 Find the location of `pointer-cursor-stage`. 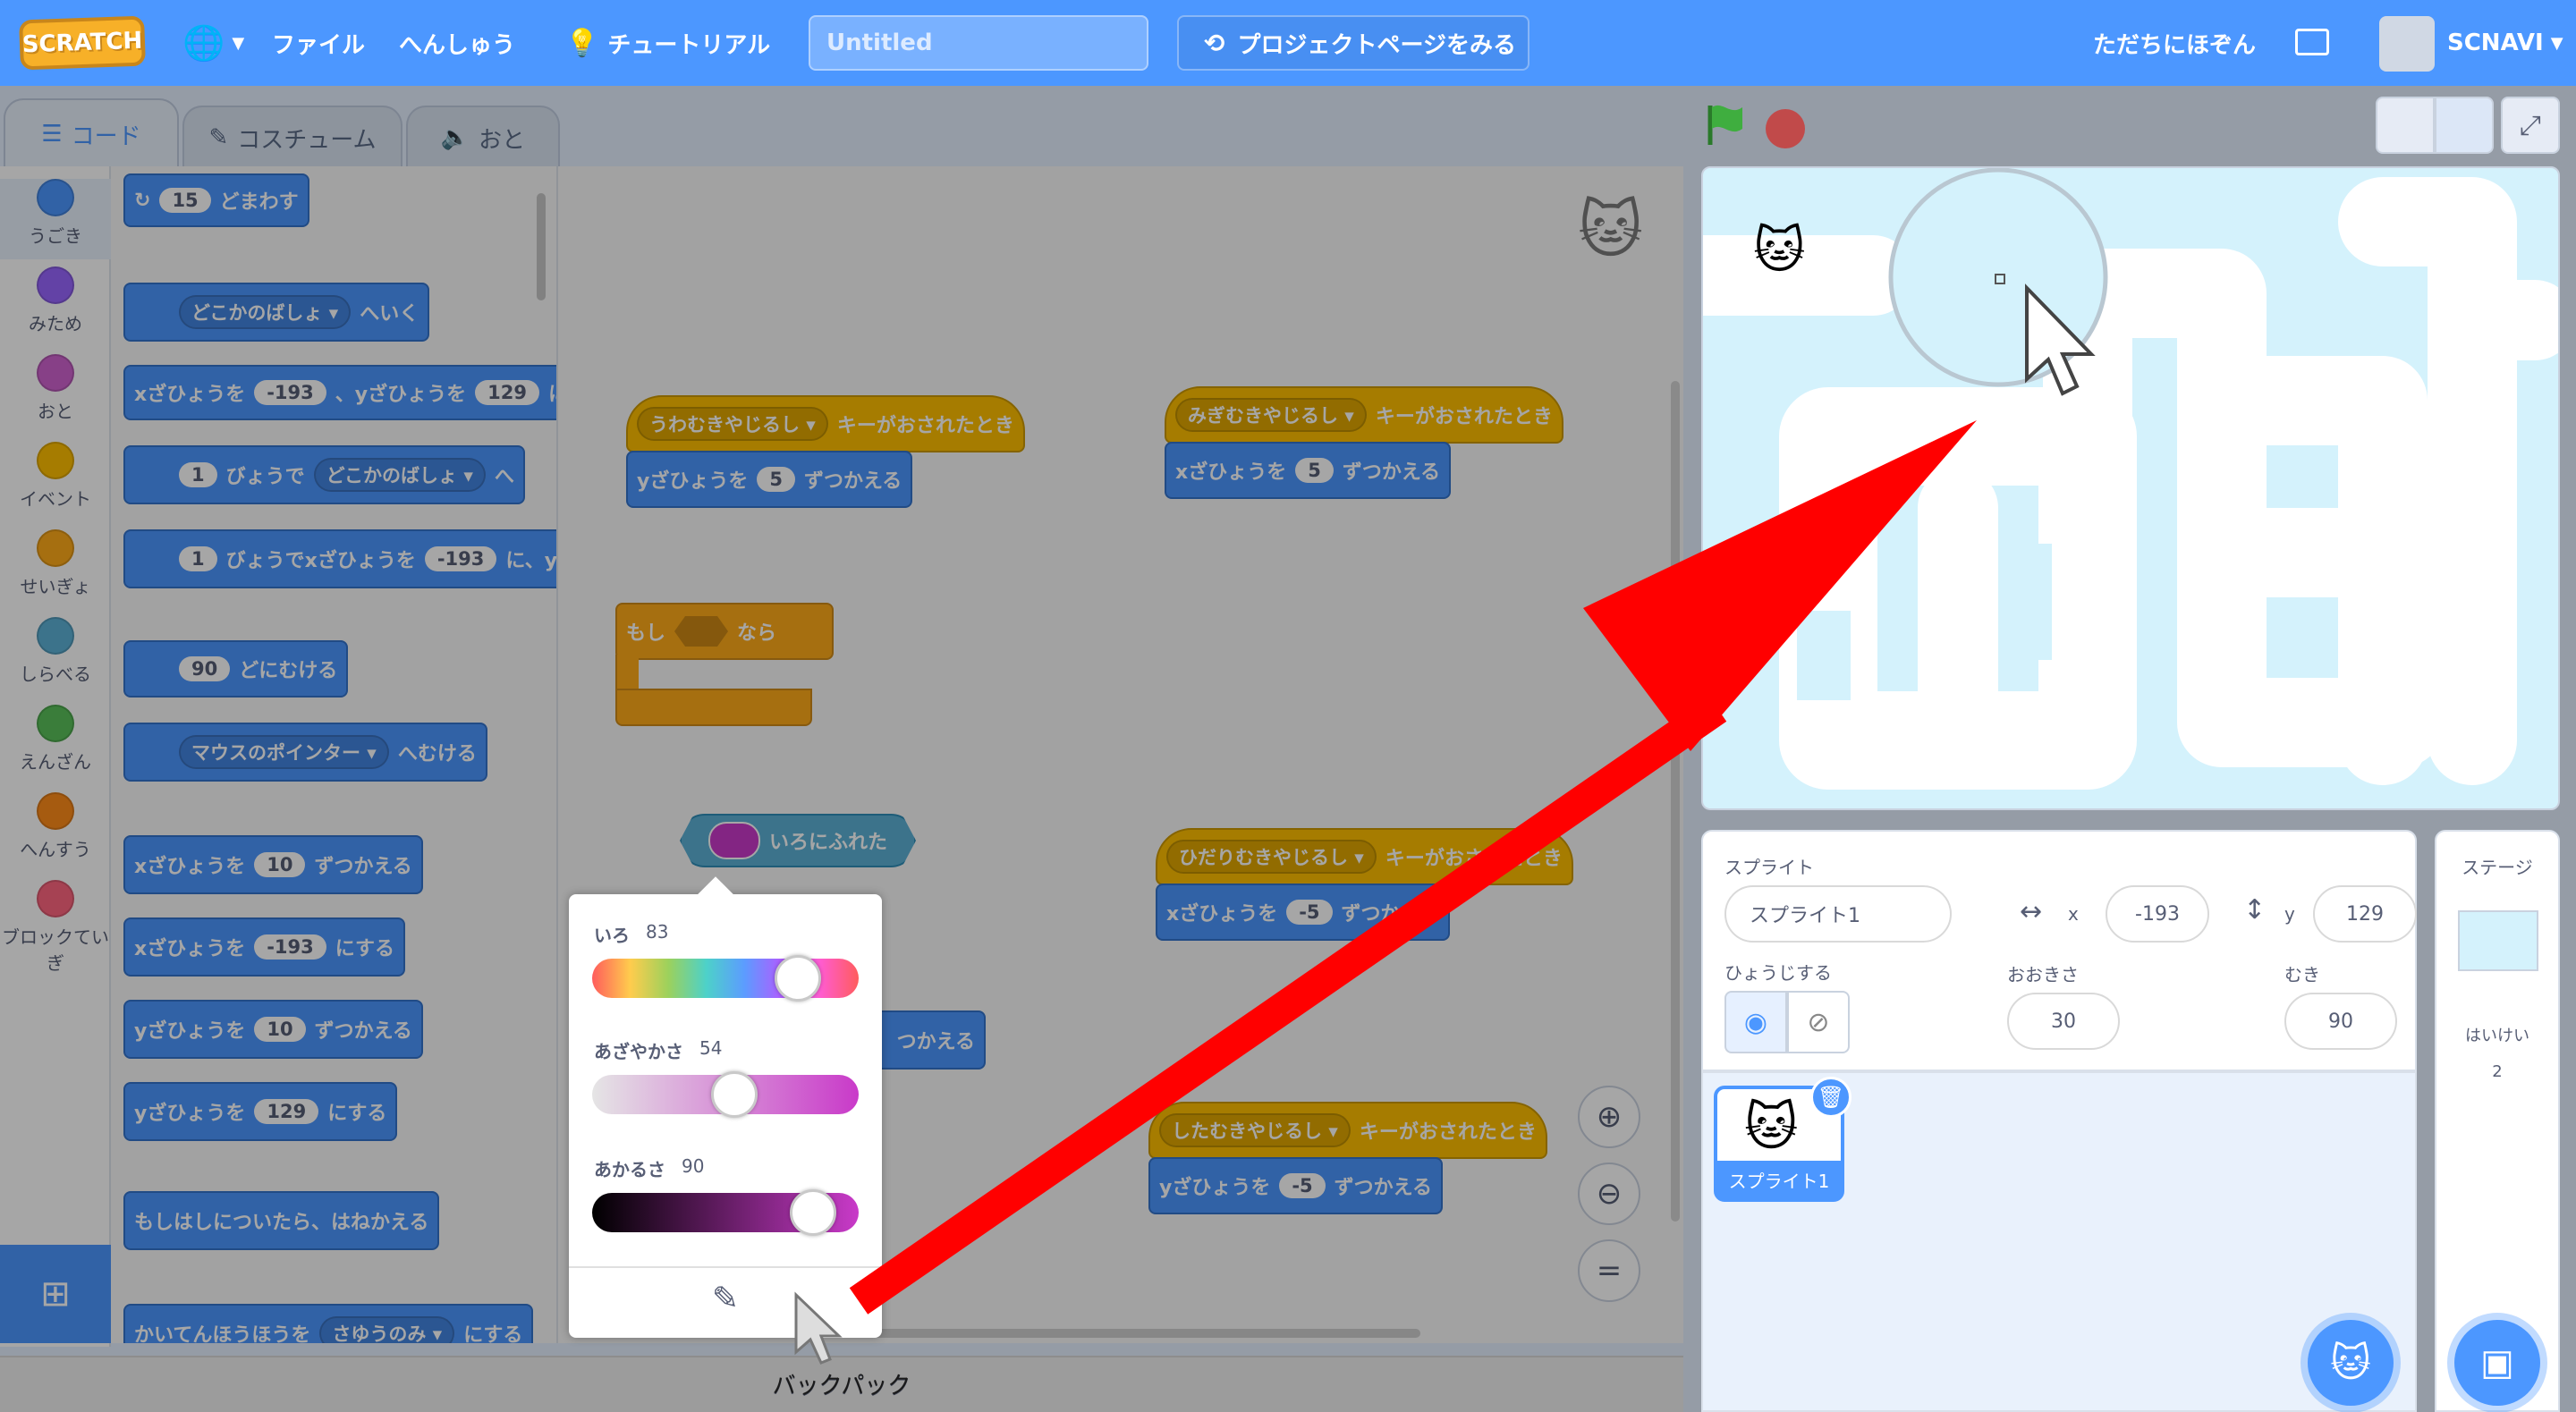

pointer-cursor-stage is located at coordinates (2060, 339).